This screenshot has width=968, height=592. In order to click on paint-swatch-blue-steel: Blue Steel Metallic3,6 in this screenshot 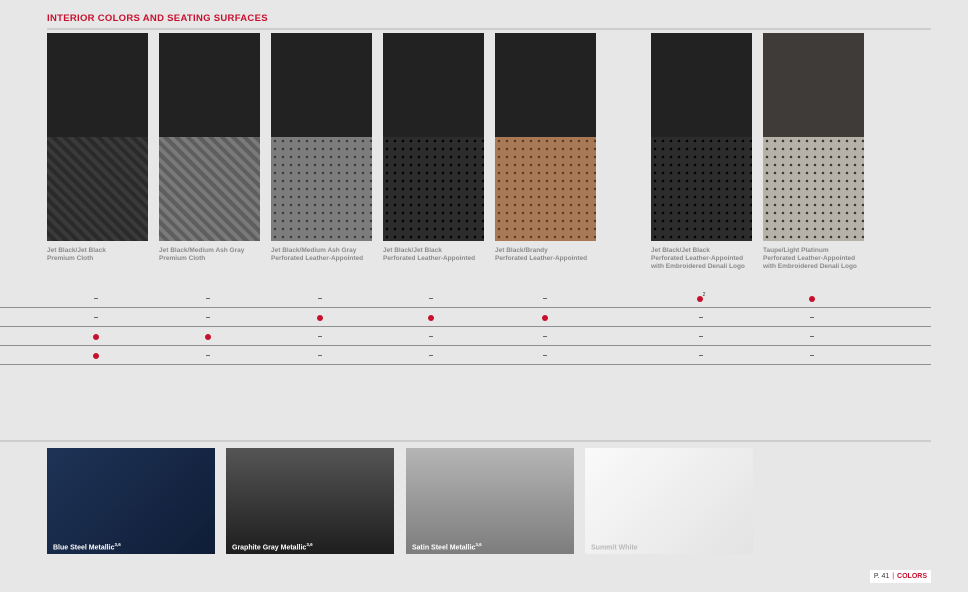, I will do `click(131, 501)`.